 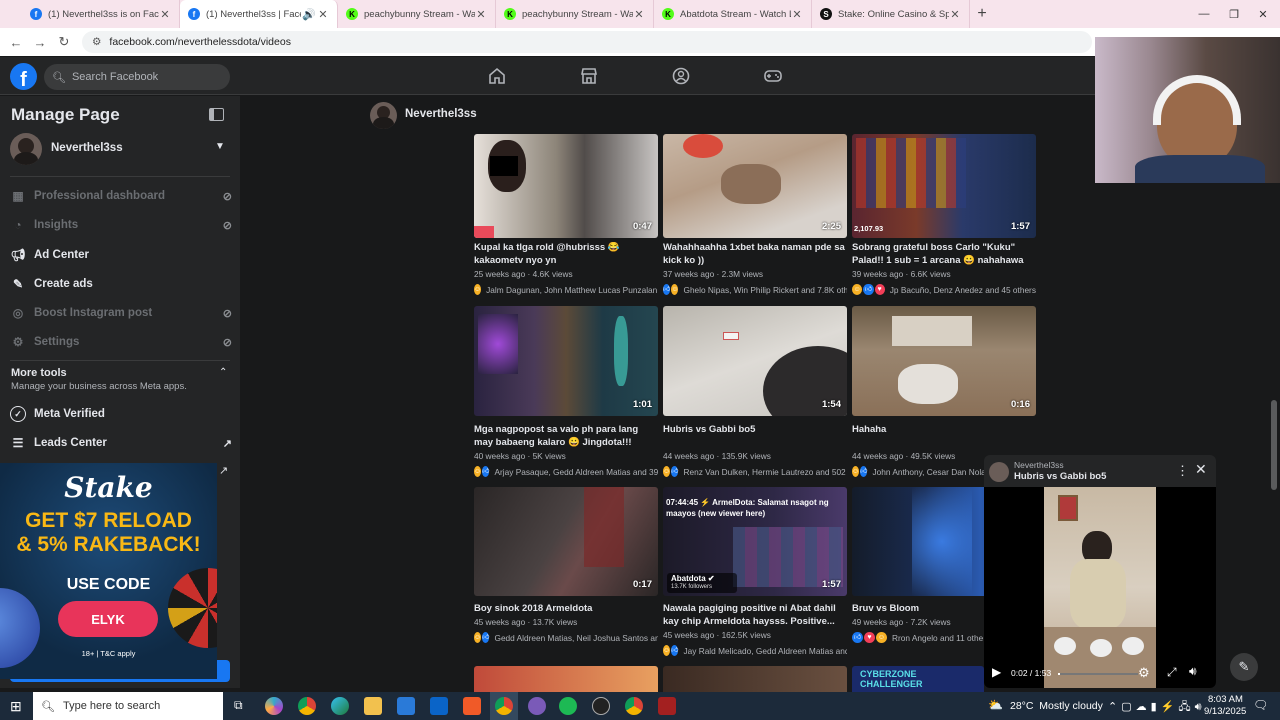 What do you see at coordinates (309, 14) in the screenshot?
I see `speaker-icon: 🔊` at bounding box center [309, 14].